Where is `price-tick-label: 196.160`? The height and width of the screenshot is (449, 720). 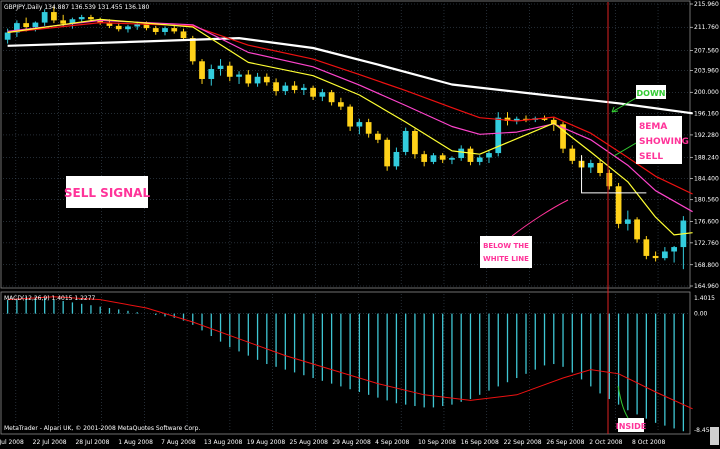
price-tick-label: 196.160 is located at coordinates (706, 113).